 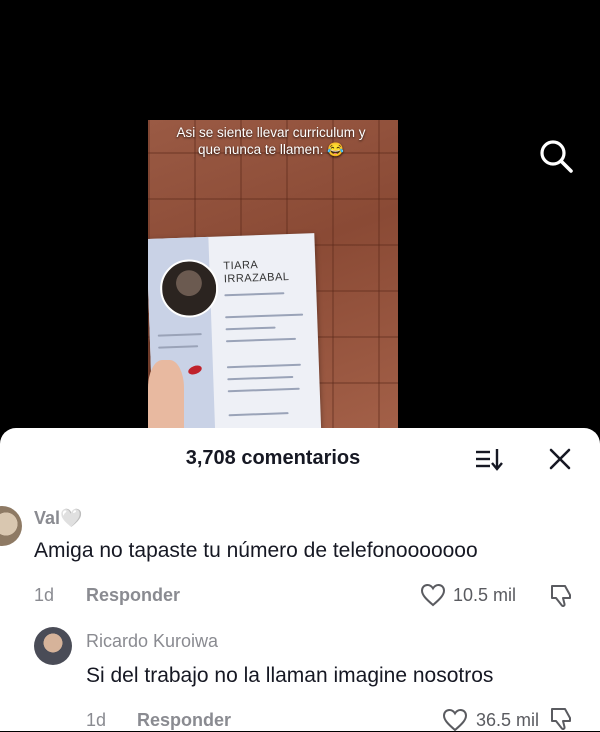 I want to click on sort-icon, so click(x=489, y=459).